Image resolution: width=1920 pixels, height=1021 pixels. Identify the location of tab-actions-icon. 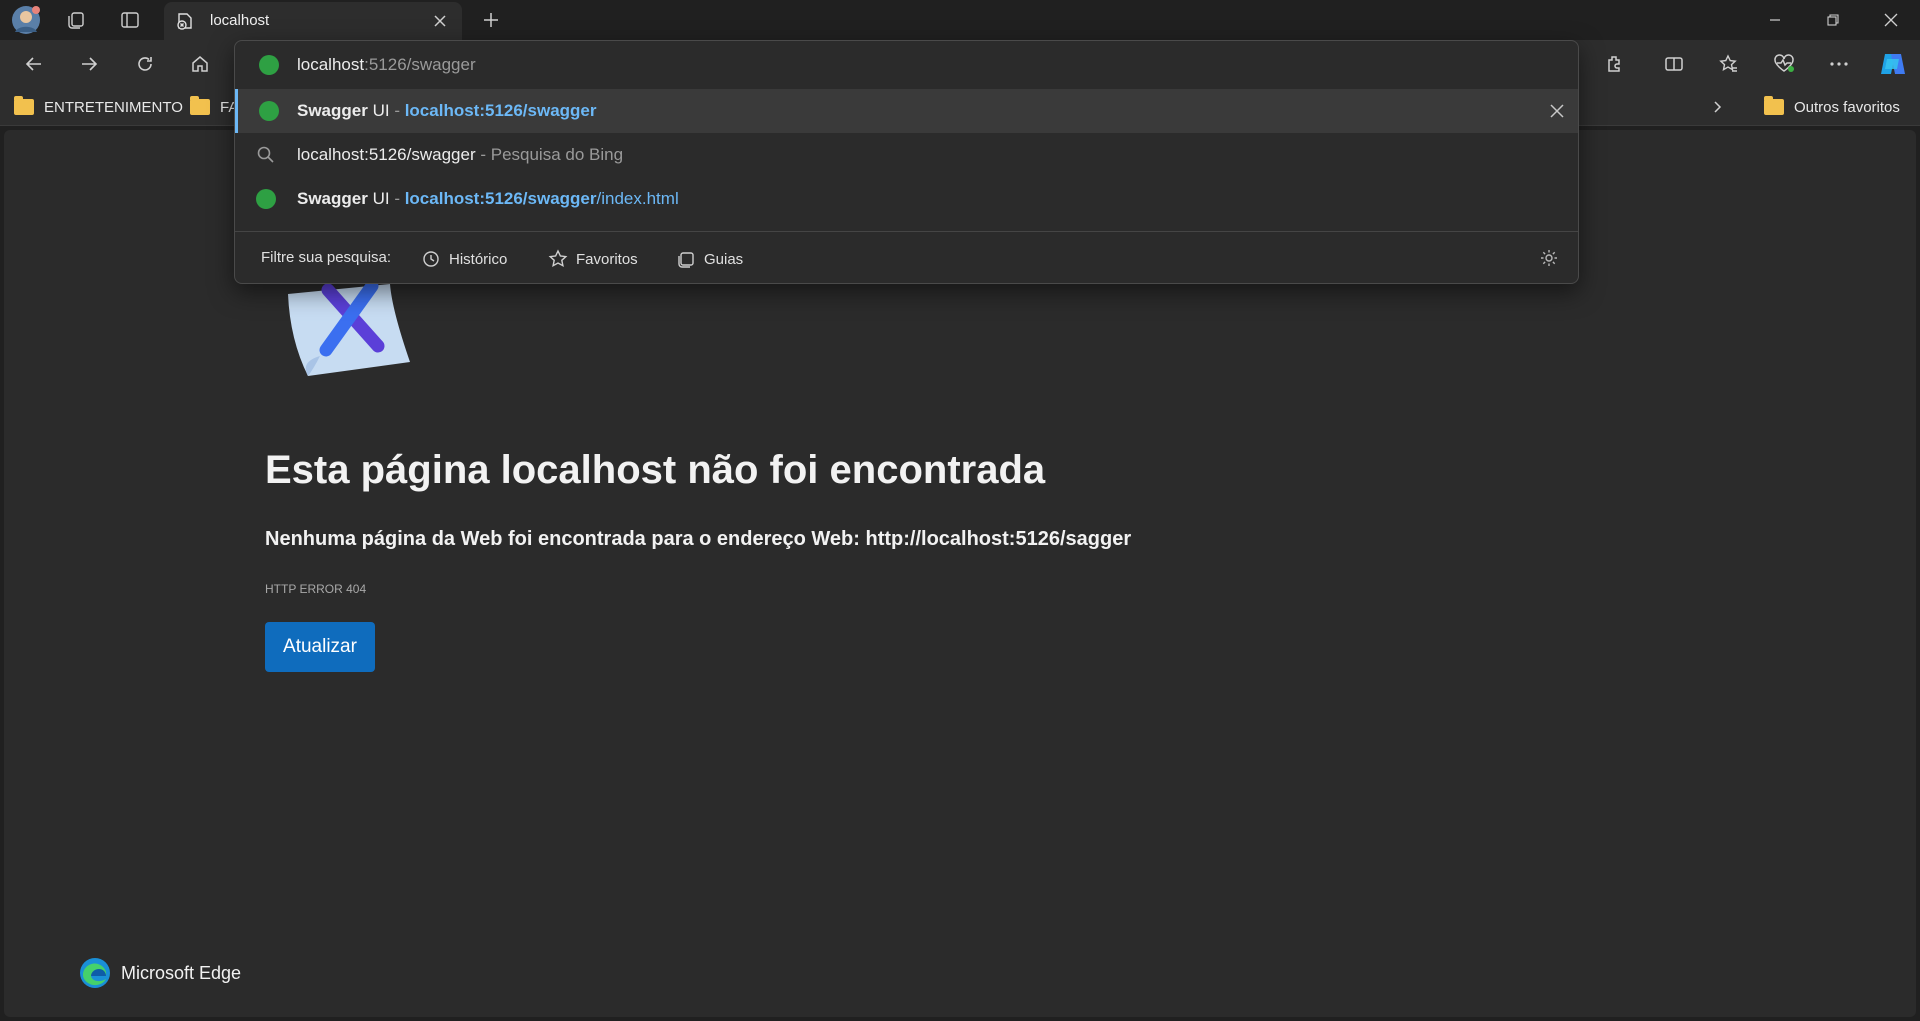
(130, 20).